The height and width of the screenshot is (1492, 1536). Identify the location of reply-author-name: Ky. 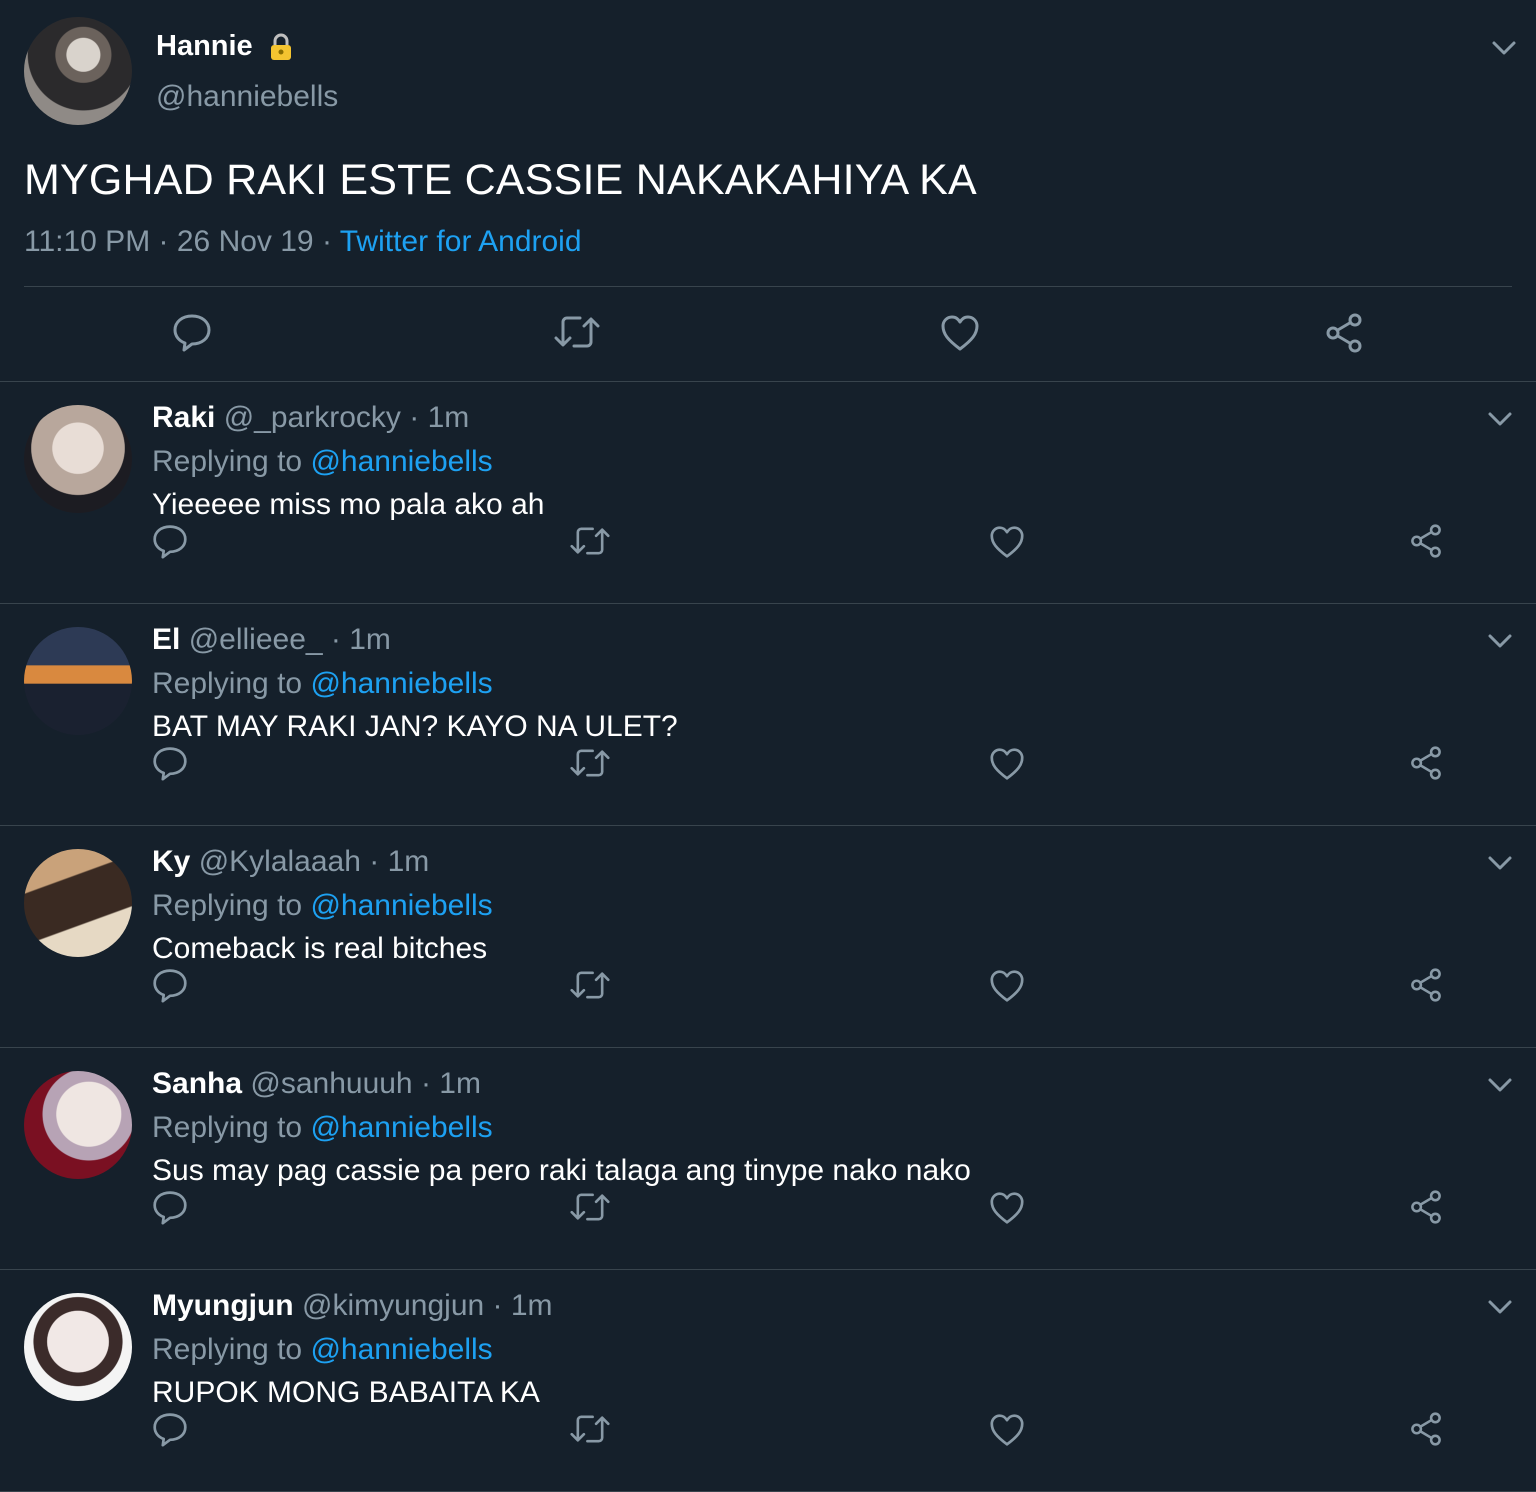
(171, 861).